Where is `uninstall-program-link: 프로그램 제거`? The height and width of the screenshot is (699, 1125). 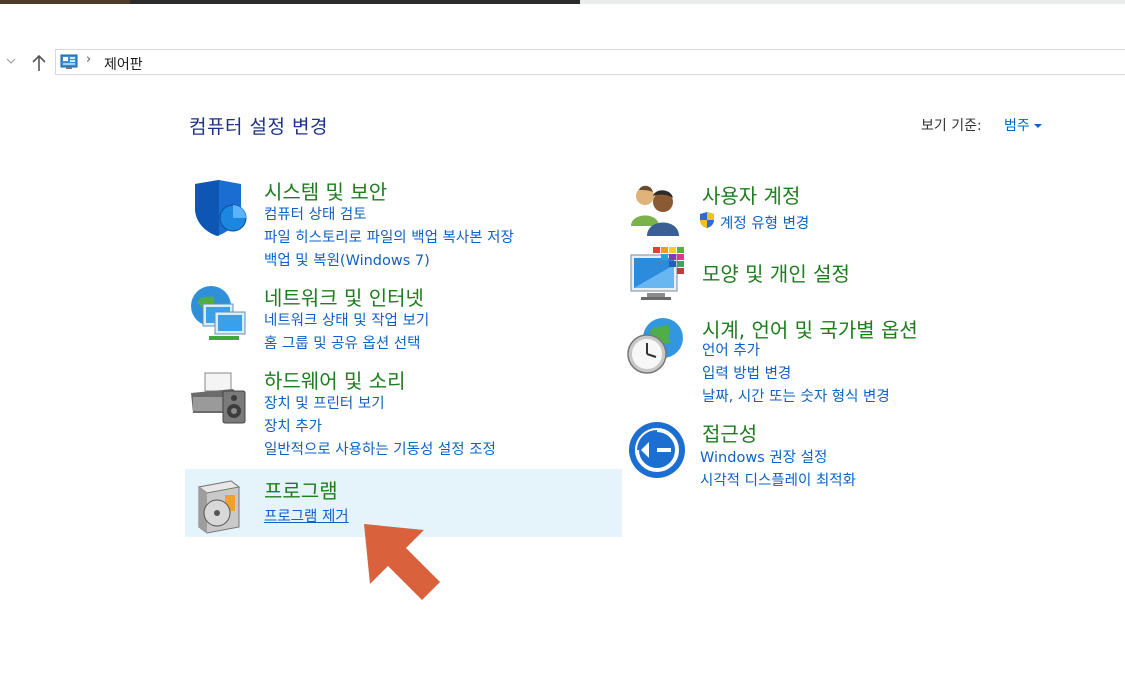
uninstall-program-link: 프로그램 제거 is located at coordinates (306, 515).